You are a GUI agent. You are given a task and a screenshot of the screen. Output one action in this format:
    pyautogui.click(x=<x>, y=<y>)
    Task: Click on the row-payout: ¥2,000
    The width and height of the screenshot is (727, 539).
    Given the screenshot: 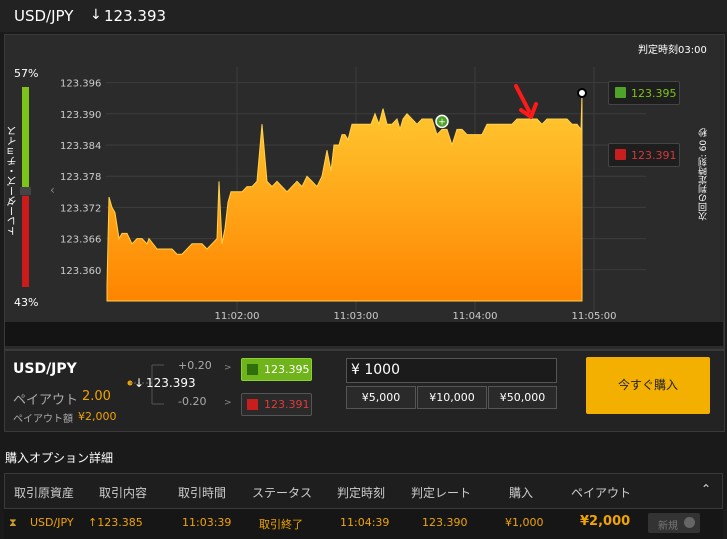 What is the action you would take?
    pyautogui.click(x=605, y=521)
    